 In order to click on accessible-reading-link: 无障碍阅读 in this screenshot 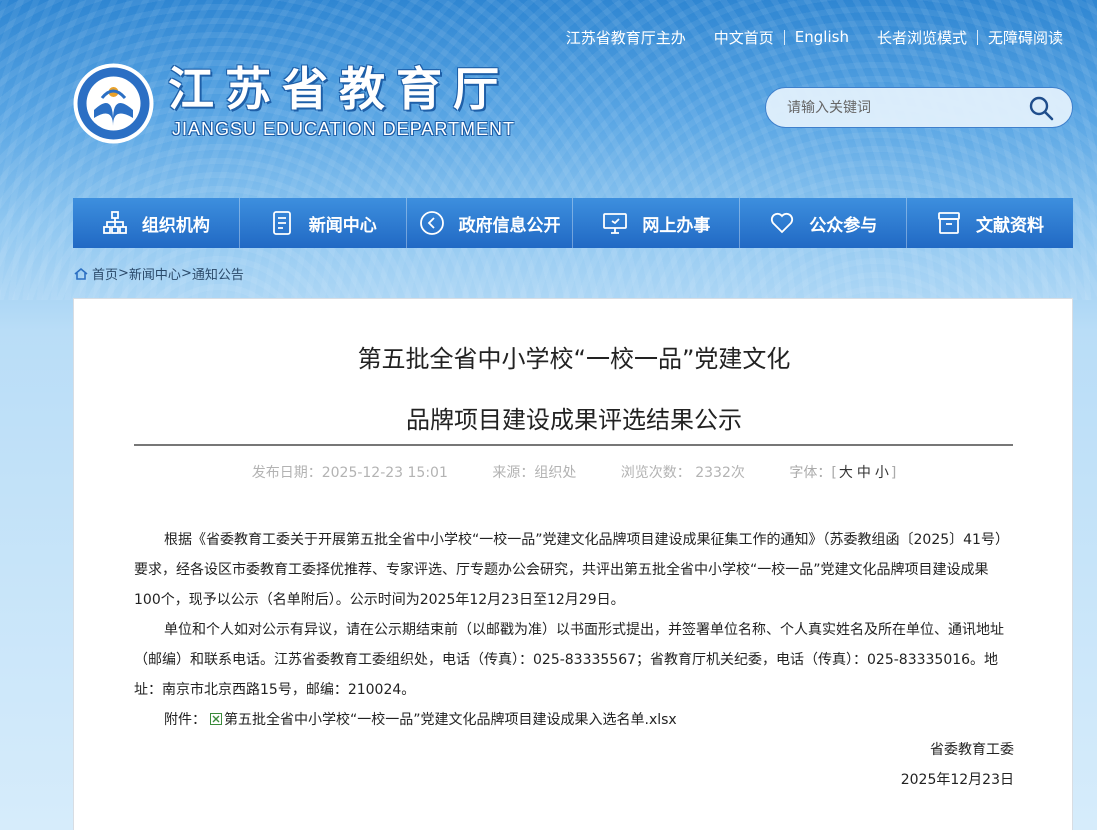, I will do `click(1025, 37)`.